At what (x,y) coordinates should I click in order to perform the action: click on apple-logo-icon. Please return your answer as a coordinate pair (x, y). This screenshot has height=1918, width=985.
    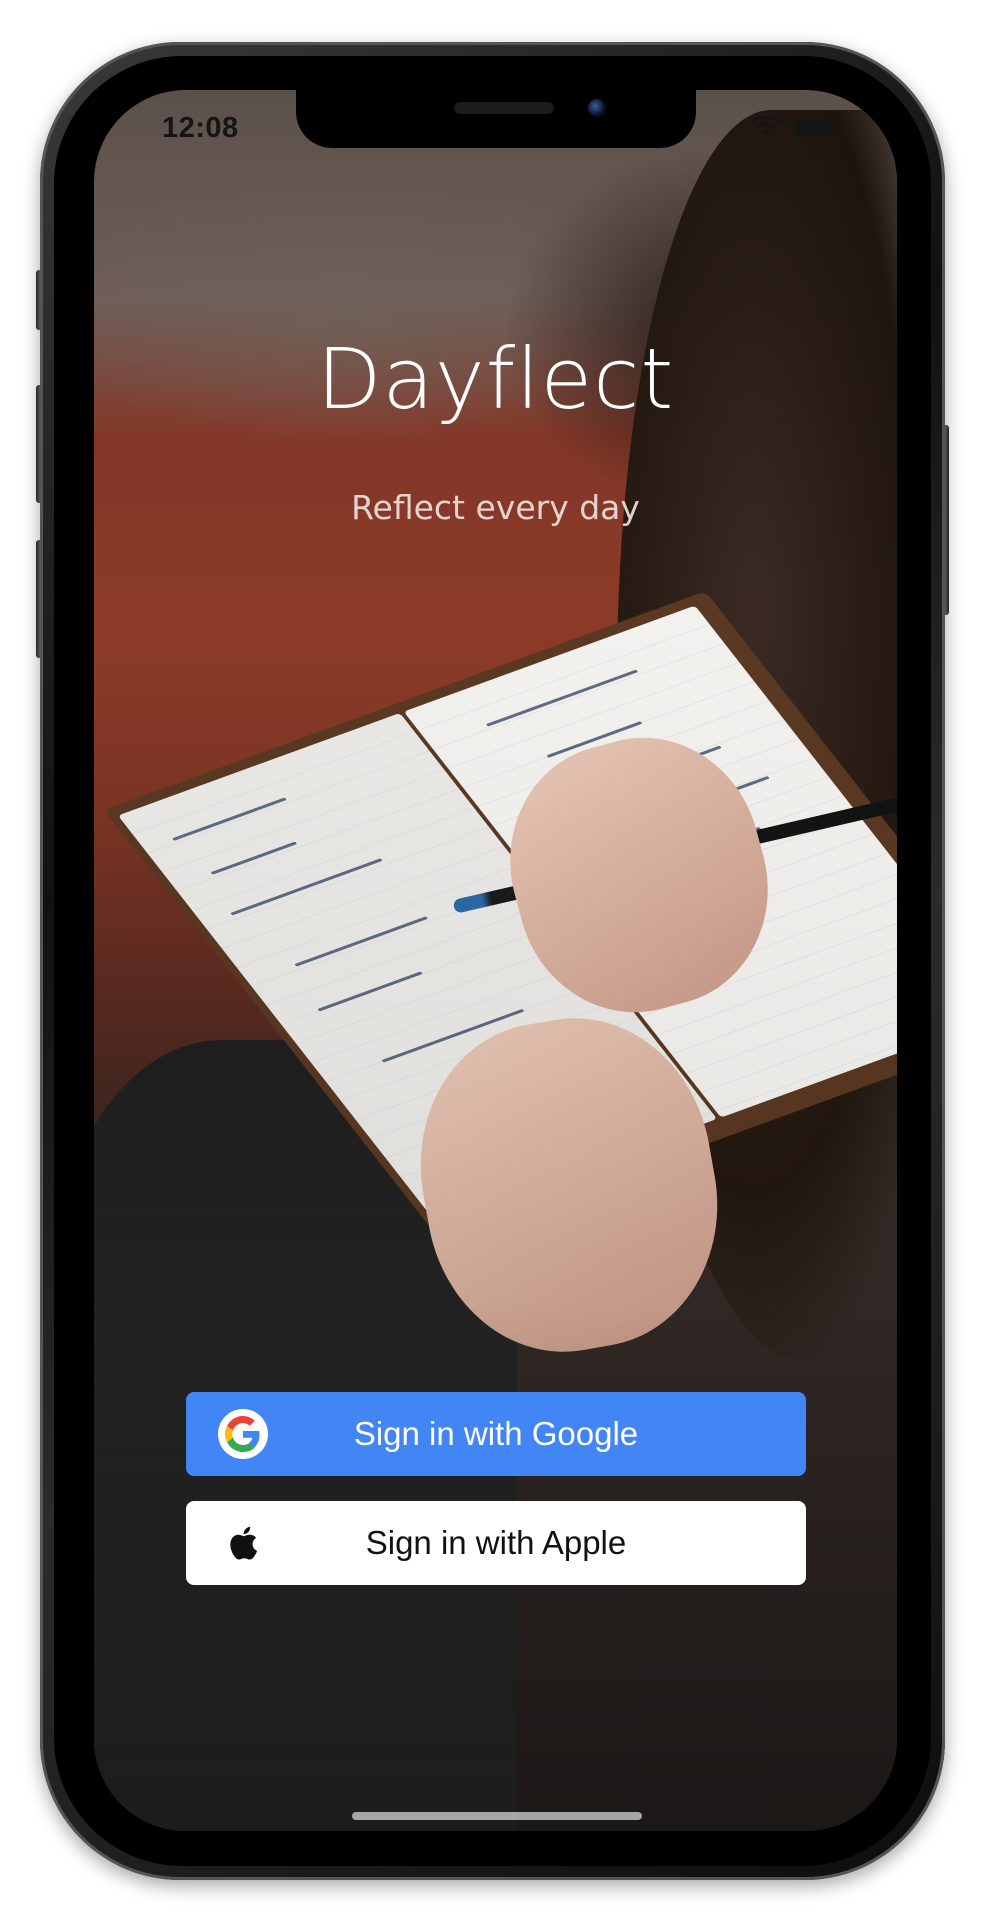
    Looking at the image, I should click on (243, 1543).